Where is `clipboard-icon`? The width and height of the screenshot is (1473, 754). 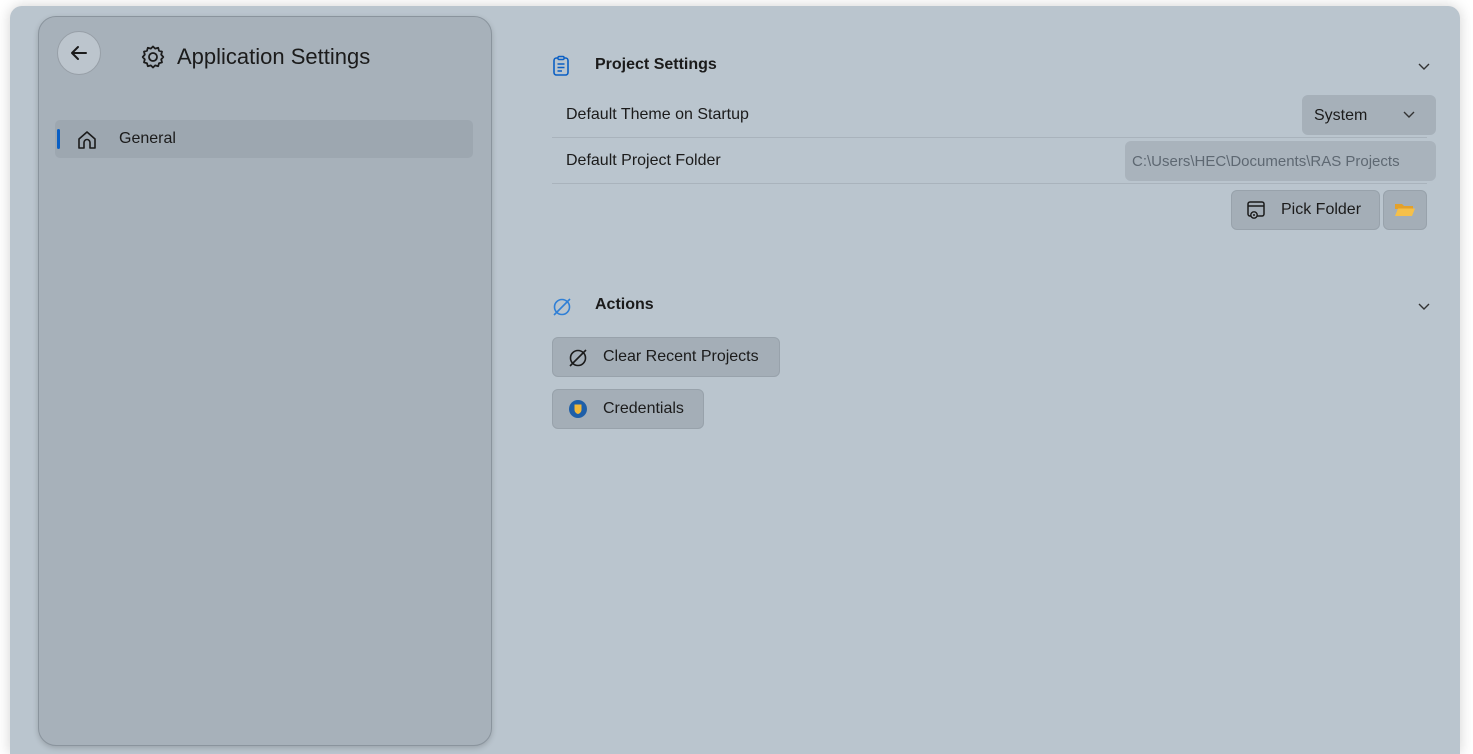
clipboard-icon is located at coordinates (561, 65).